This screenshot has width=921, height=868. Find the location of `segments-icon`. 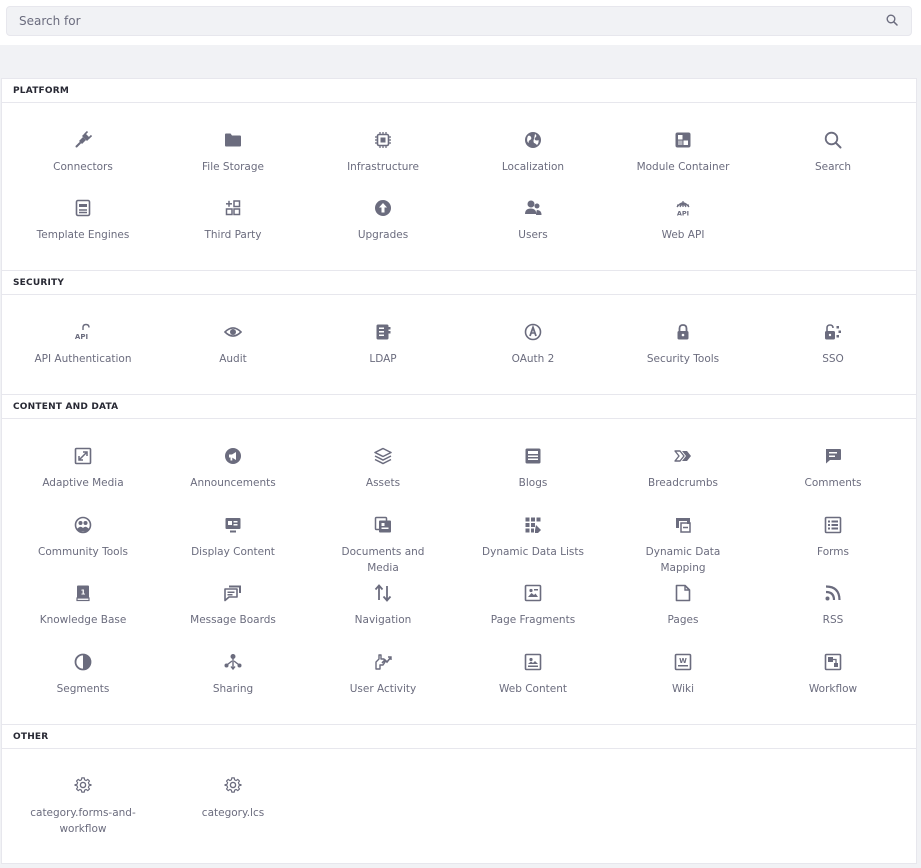

segments-icon is located at coordinates (83, 662).